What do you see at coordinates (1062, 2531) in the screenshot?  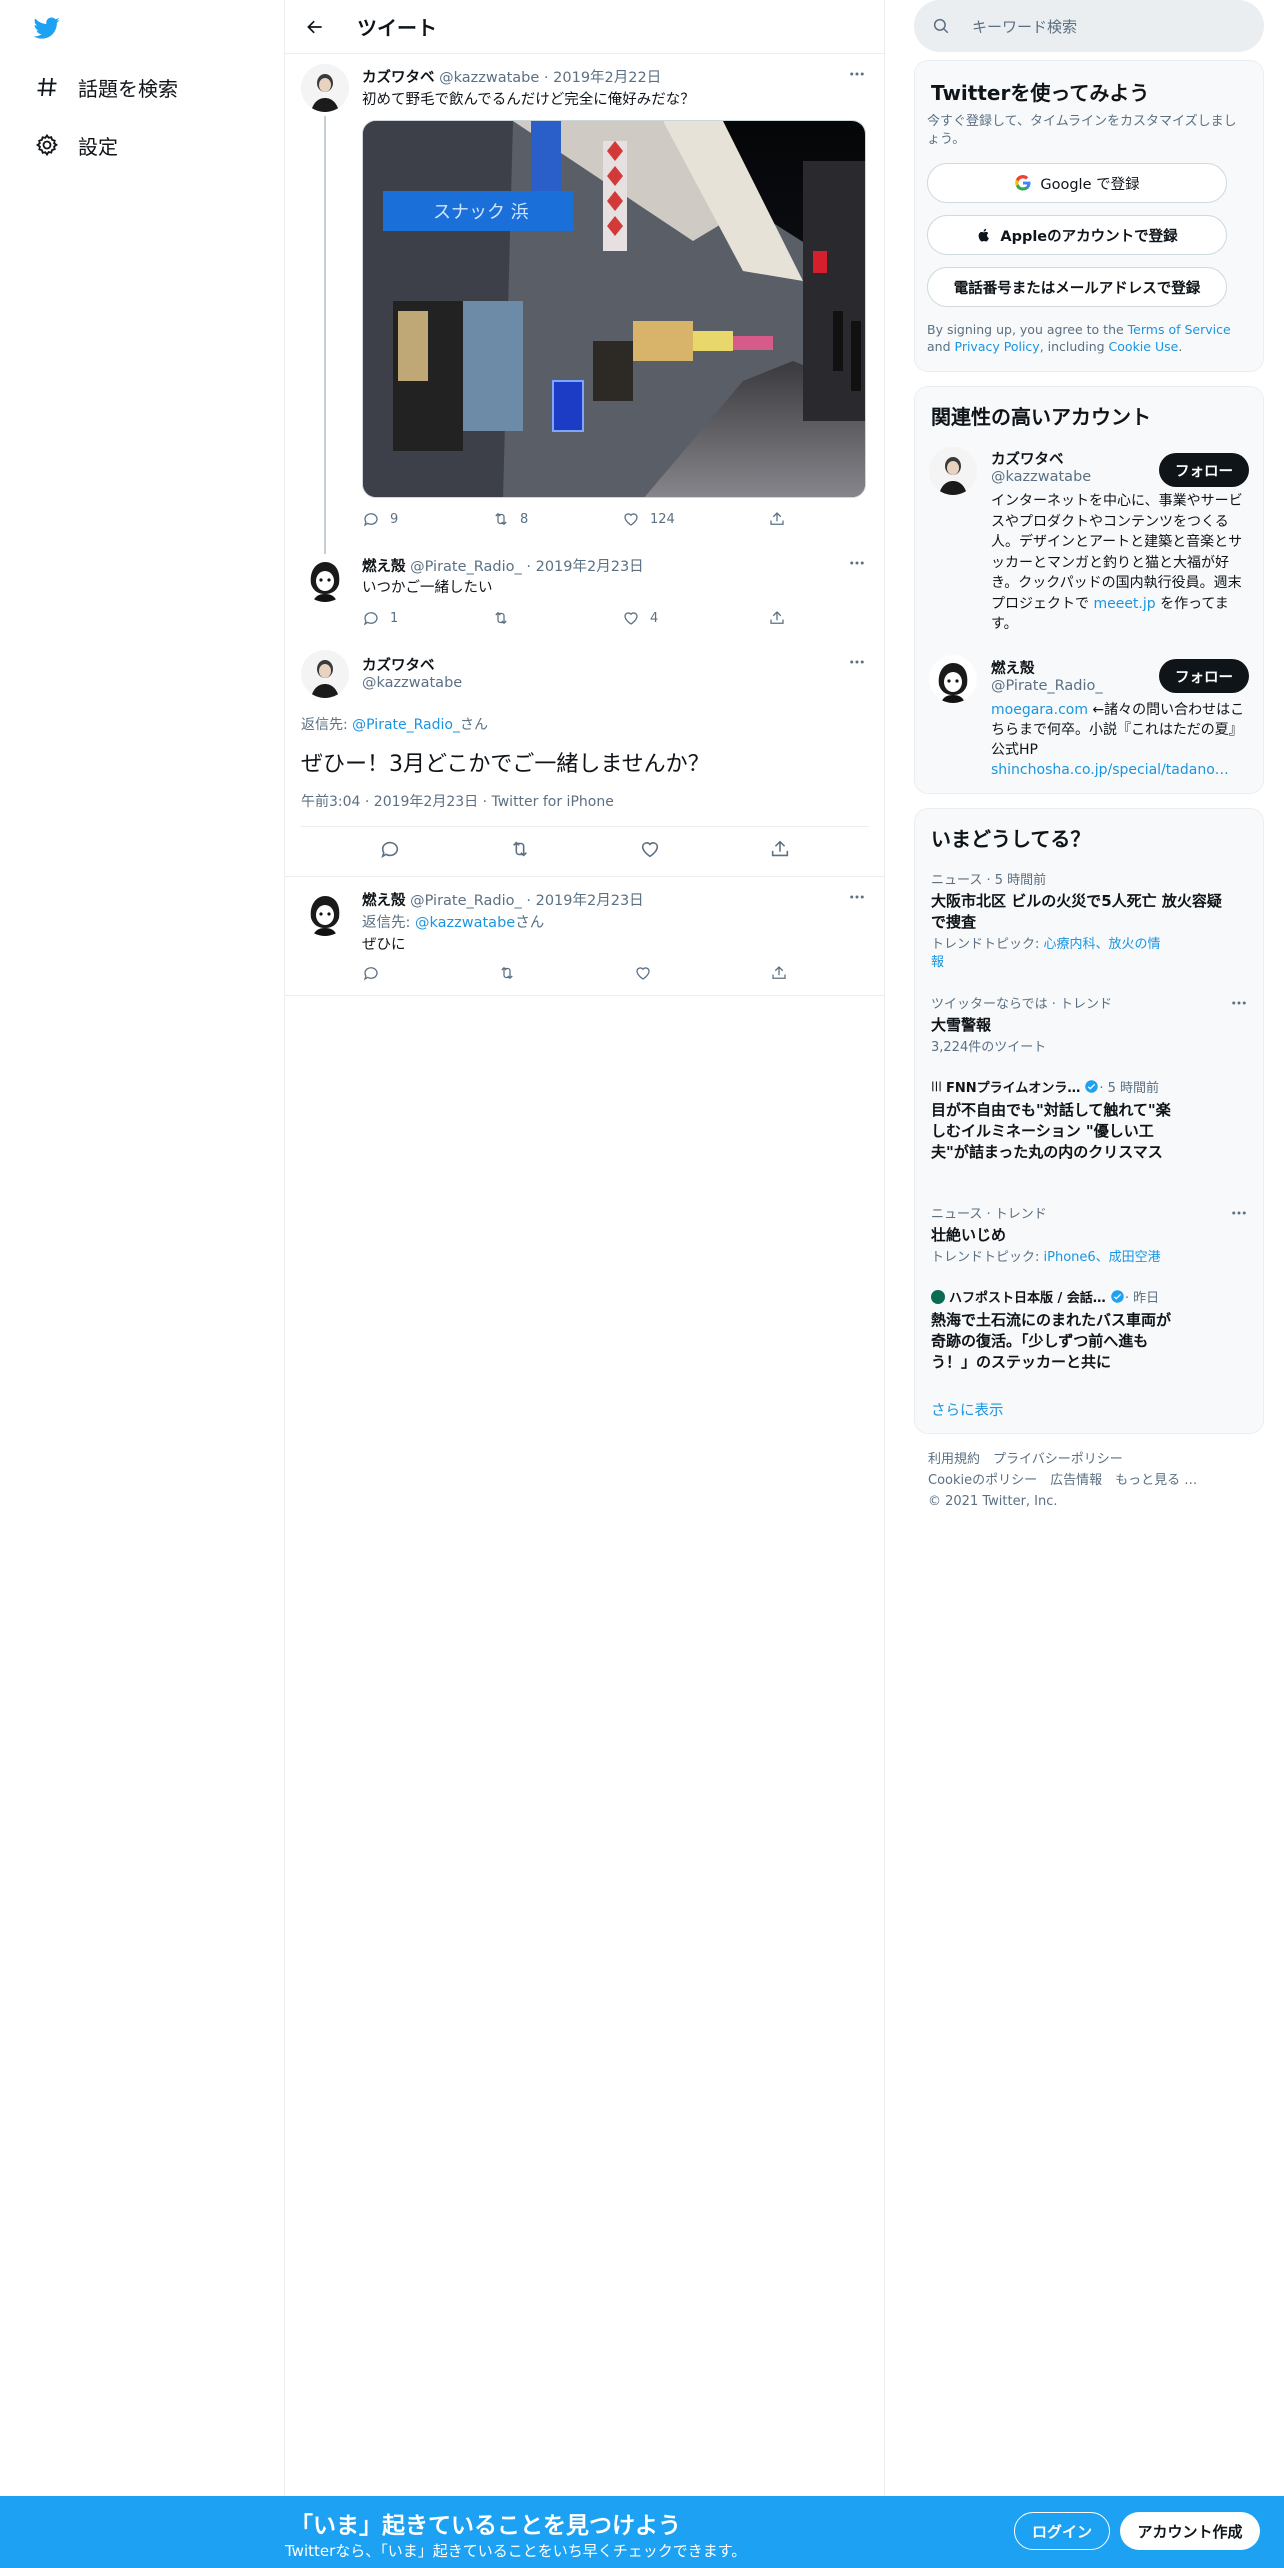 I see `login-button: ログイン` at bounding box center [1062, 2531].